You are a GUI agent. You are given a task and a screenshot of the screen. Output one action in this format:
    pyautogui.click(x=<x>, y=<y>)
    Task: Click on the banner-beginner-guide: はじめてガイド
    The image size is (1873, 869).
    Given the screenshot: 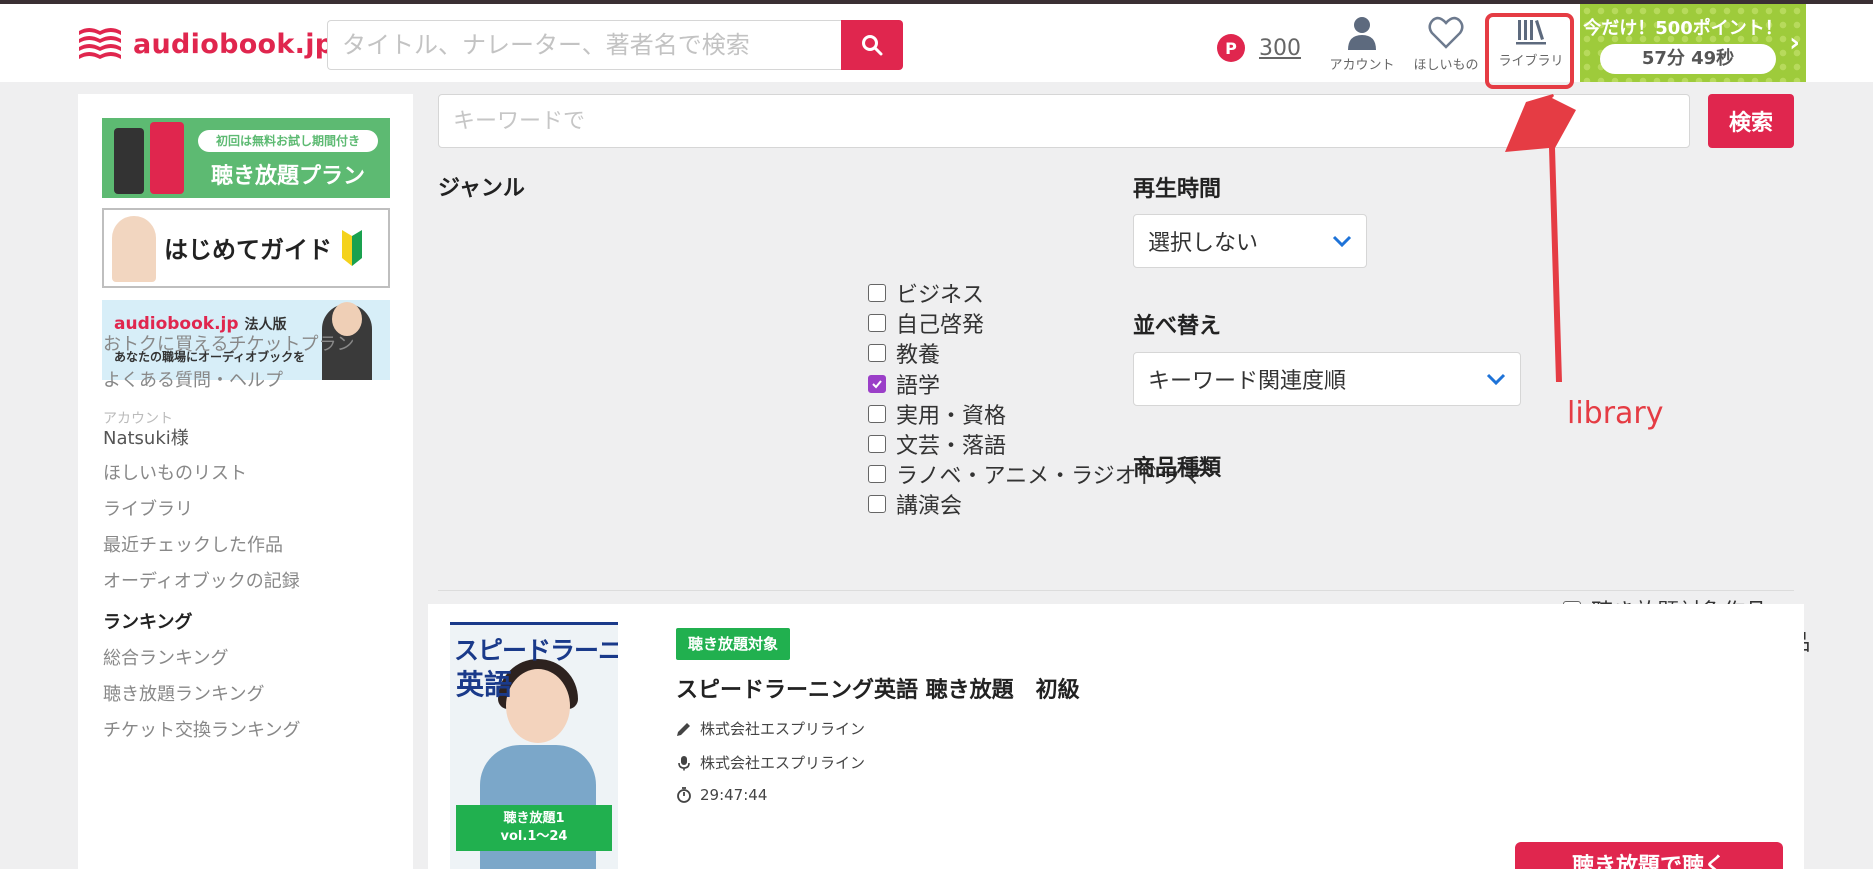 What is the action you would take?
    pyautogui.click(x=246, y=248)
    